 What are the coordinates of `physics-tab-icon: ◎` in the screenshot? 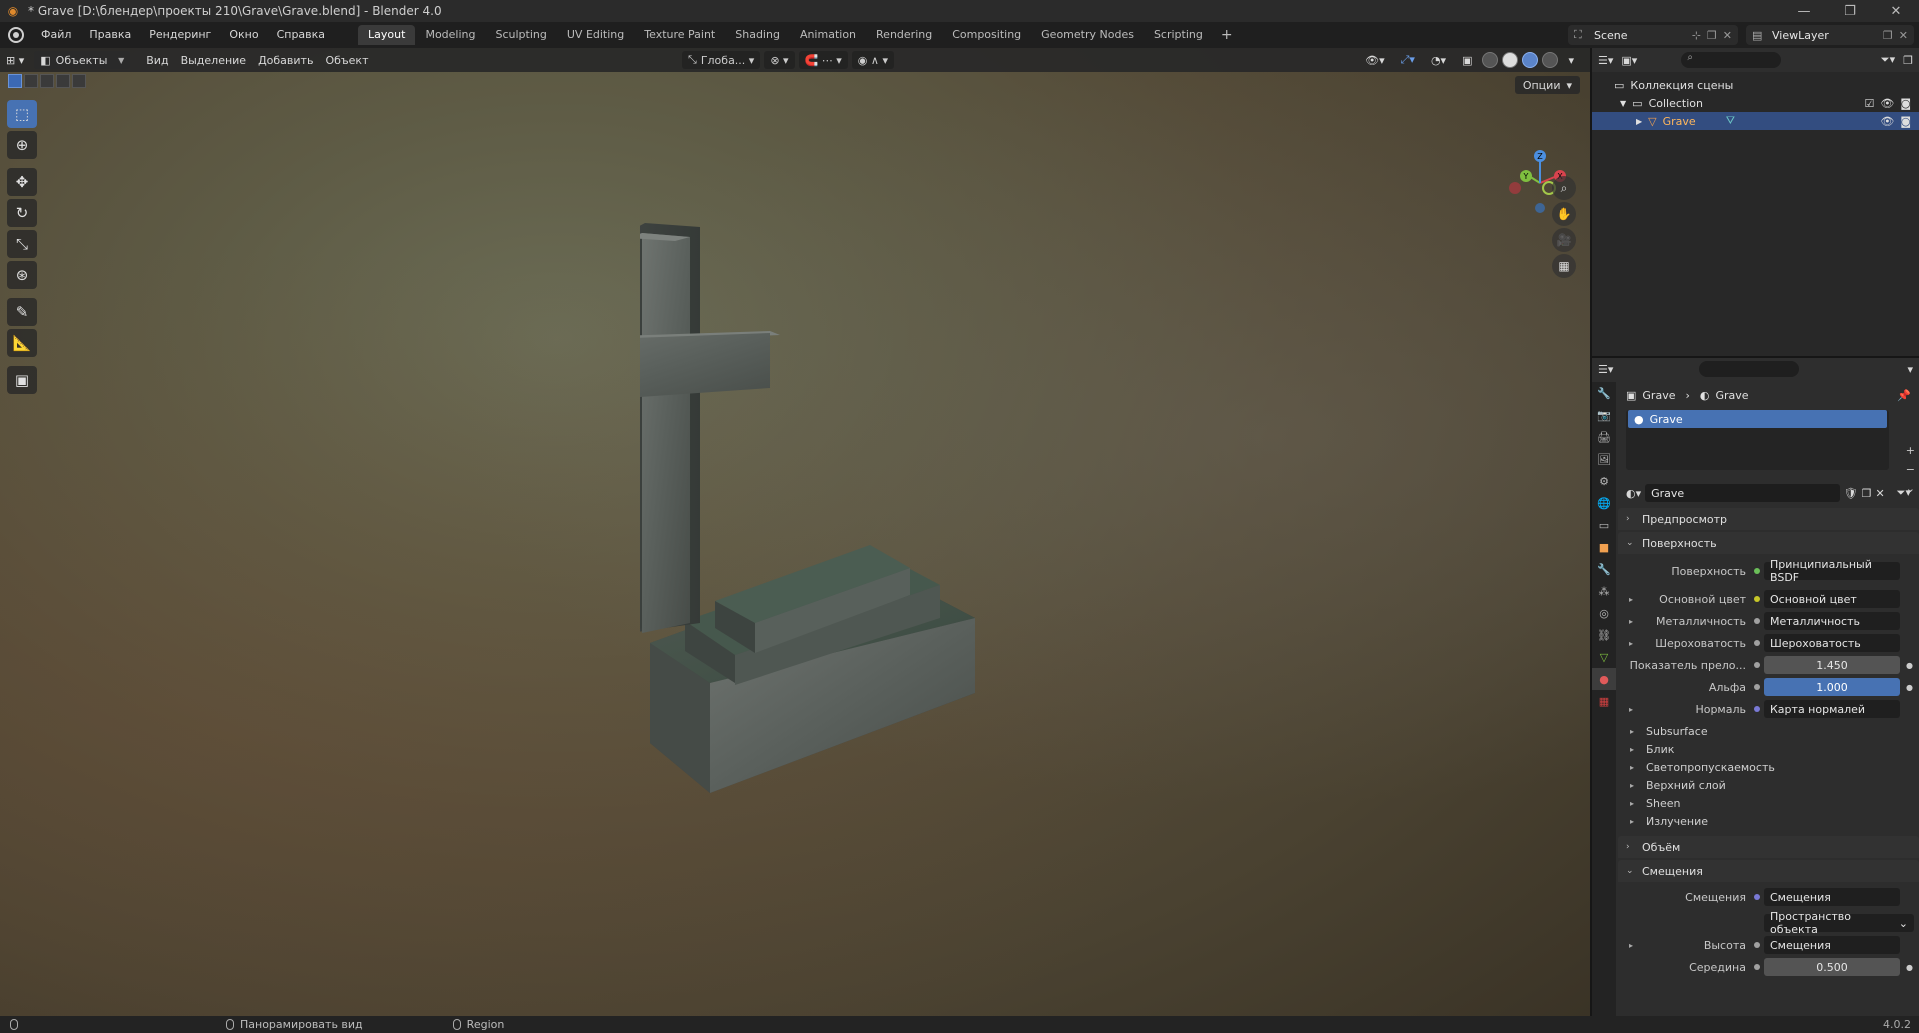 It's located at (1604, 613).